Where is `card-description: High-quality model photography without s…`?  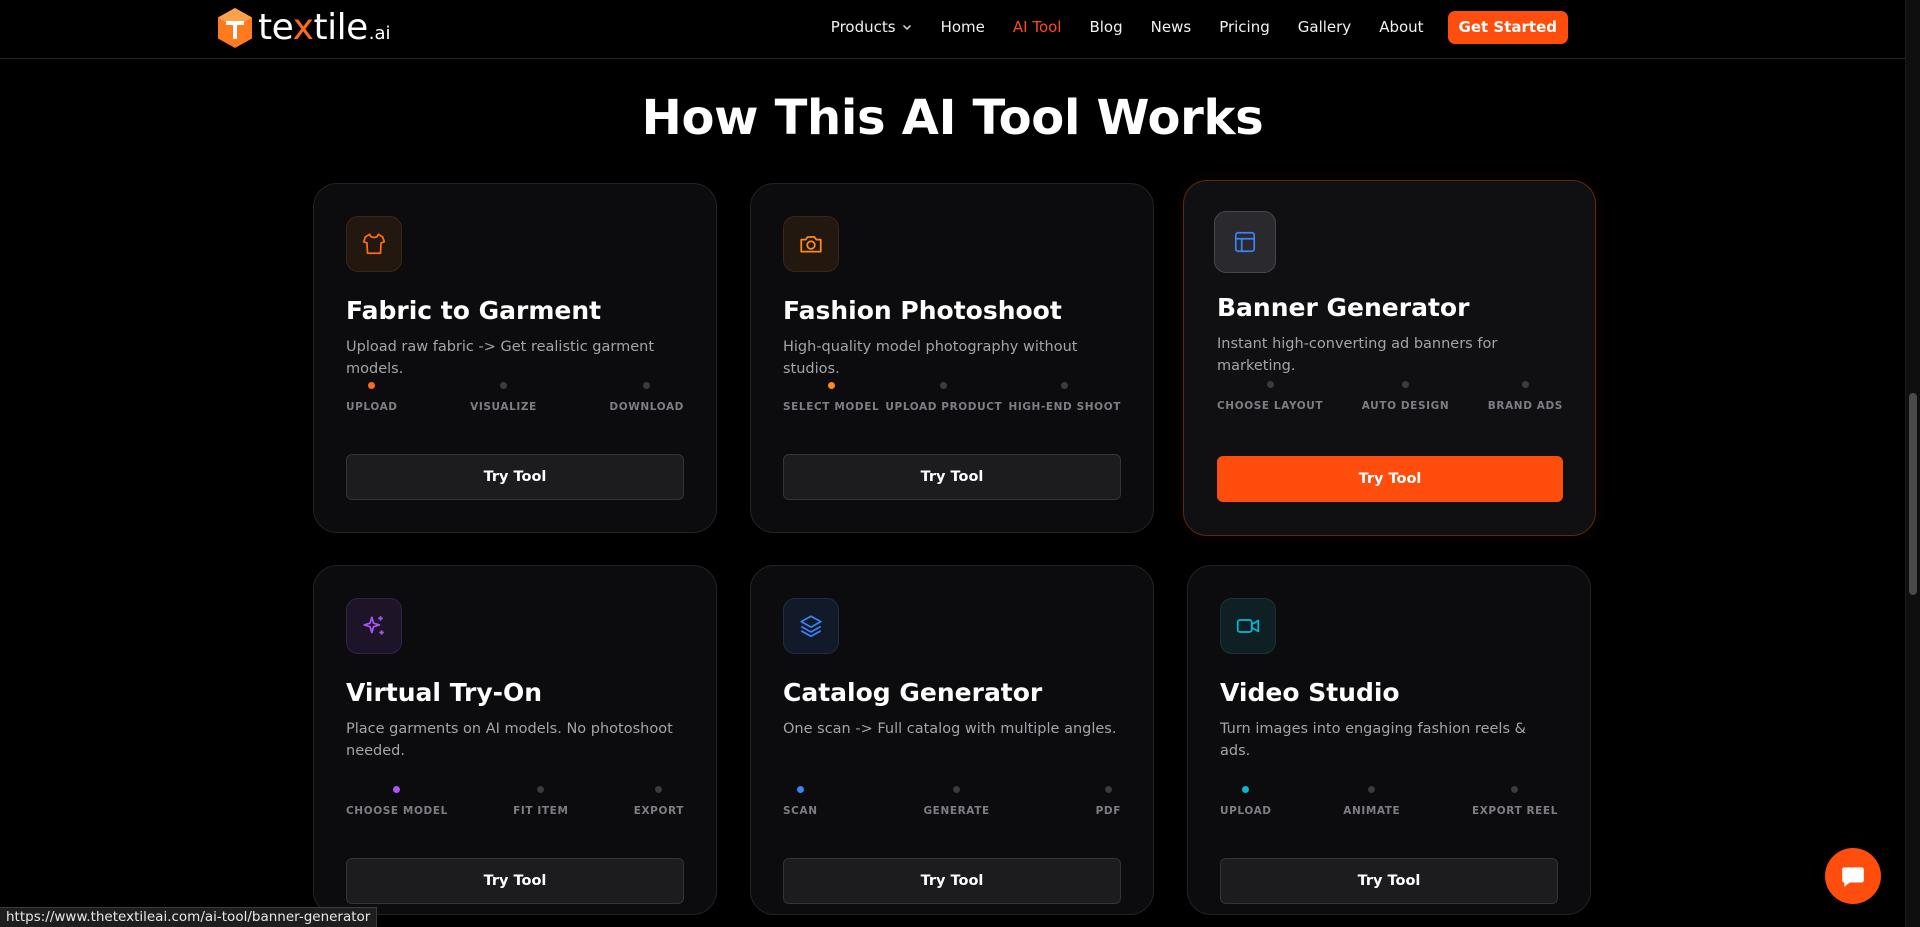 card-description: High-quality model photography without s… is located at coordinates (930, 358).